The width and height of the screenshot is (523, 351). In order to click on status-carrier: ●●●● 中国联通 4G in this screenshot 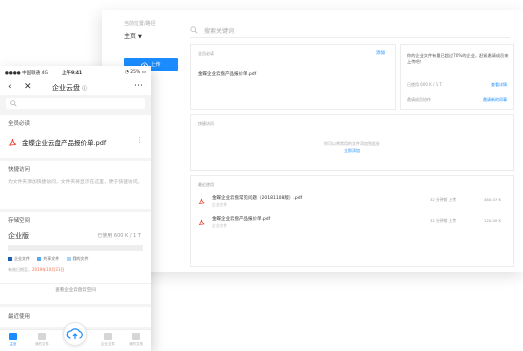, I will do `click(26, 73)`.